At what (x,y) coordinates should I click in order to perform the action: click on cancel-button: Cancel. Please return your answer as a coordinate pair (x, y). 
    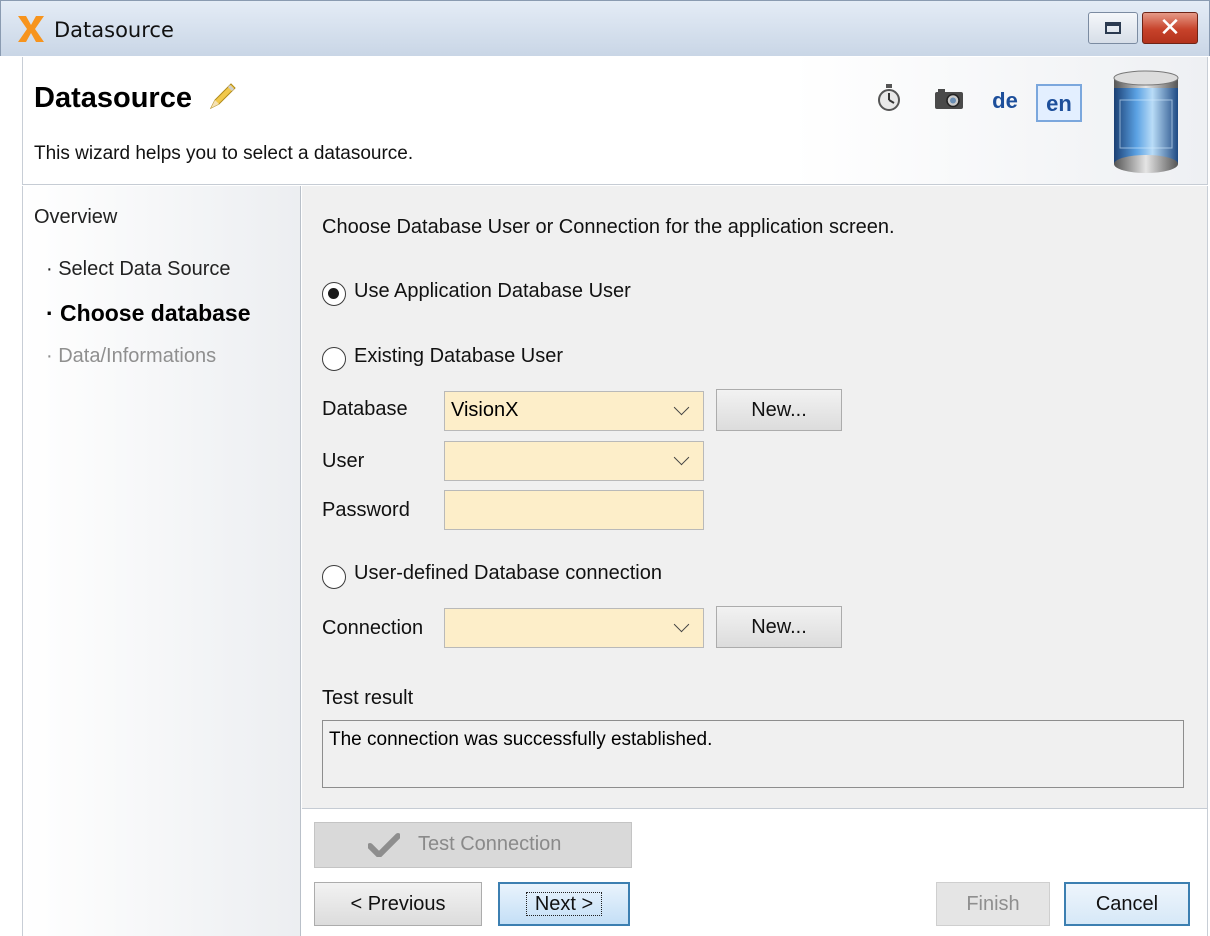
    Looking at the image, I should click on (1127, 904).